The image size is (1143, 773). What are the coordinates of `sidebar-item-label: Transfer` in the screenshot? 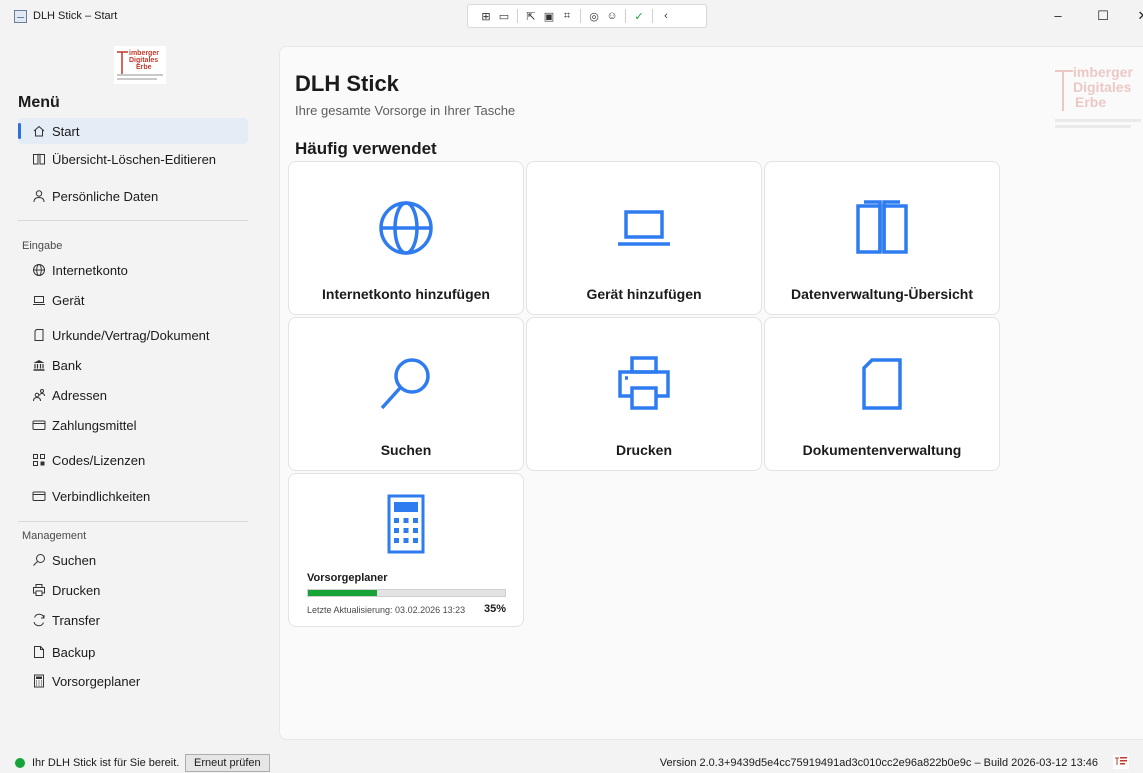 It's located at (76, 620).